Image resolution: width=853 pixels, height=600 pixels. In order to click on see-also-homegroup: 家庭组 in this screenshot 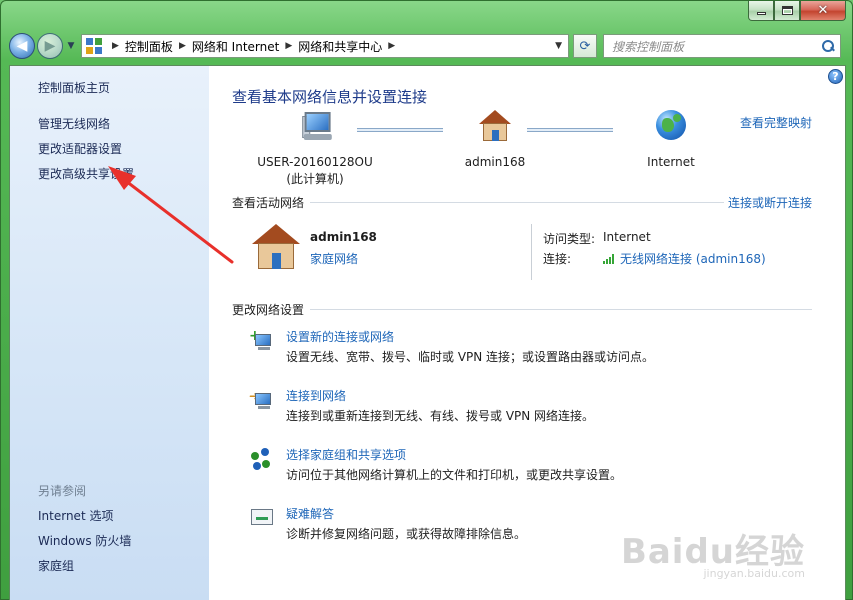, I will do `click(84, 566)`.